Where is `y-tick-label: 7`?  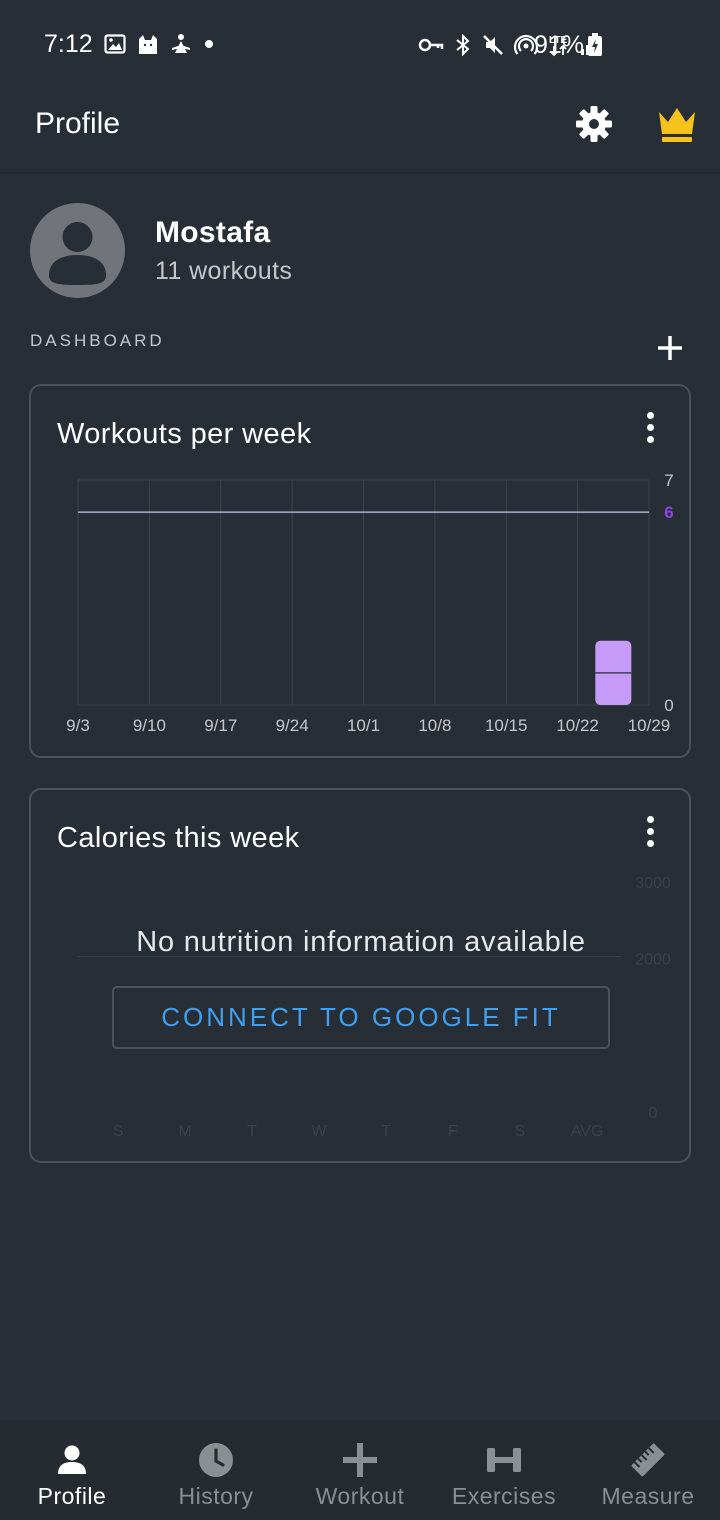 y-tick-label: 7 is located at coordinates (668, 480).